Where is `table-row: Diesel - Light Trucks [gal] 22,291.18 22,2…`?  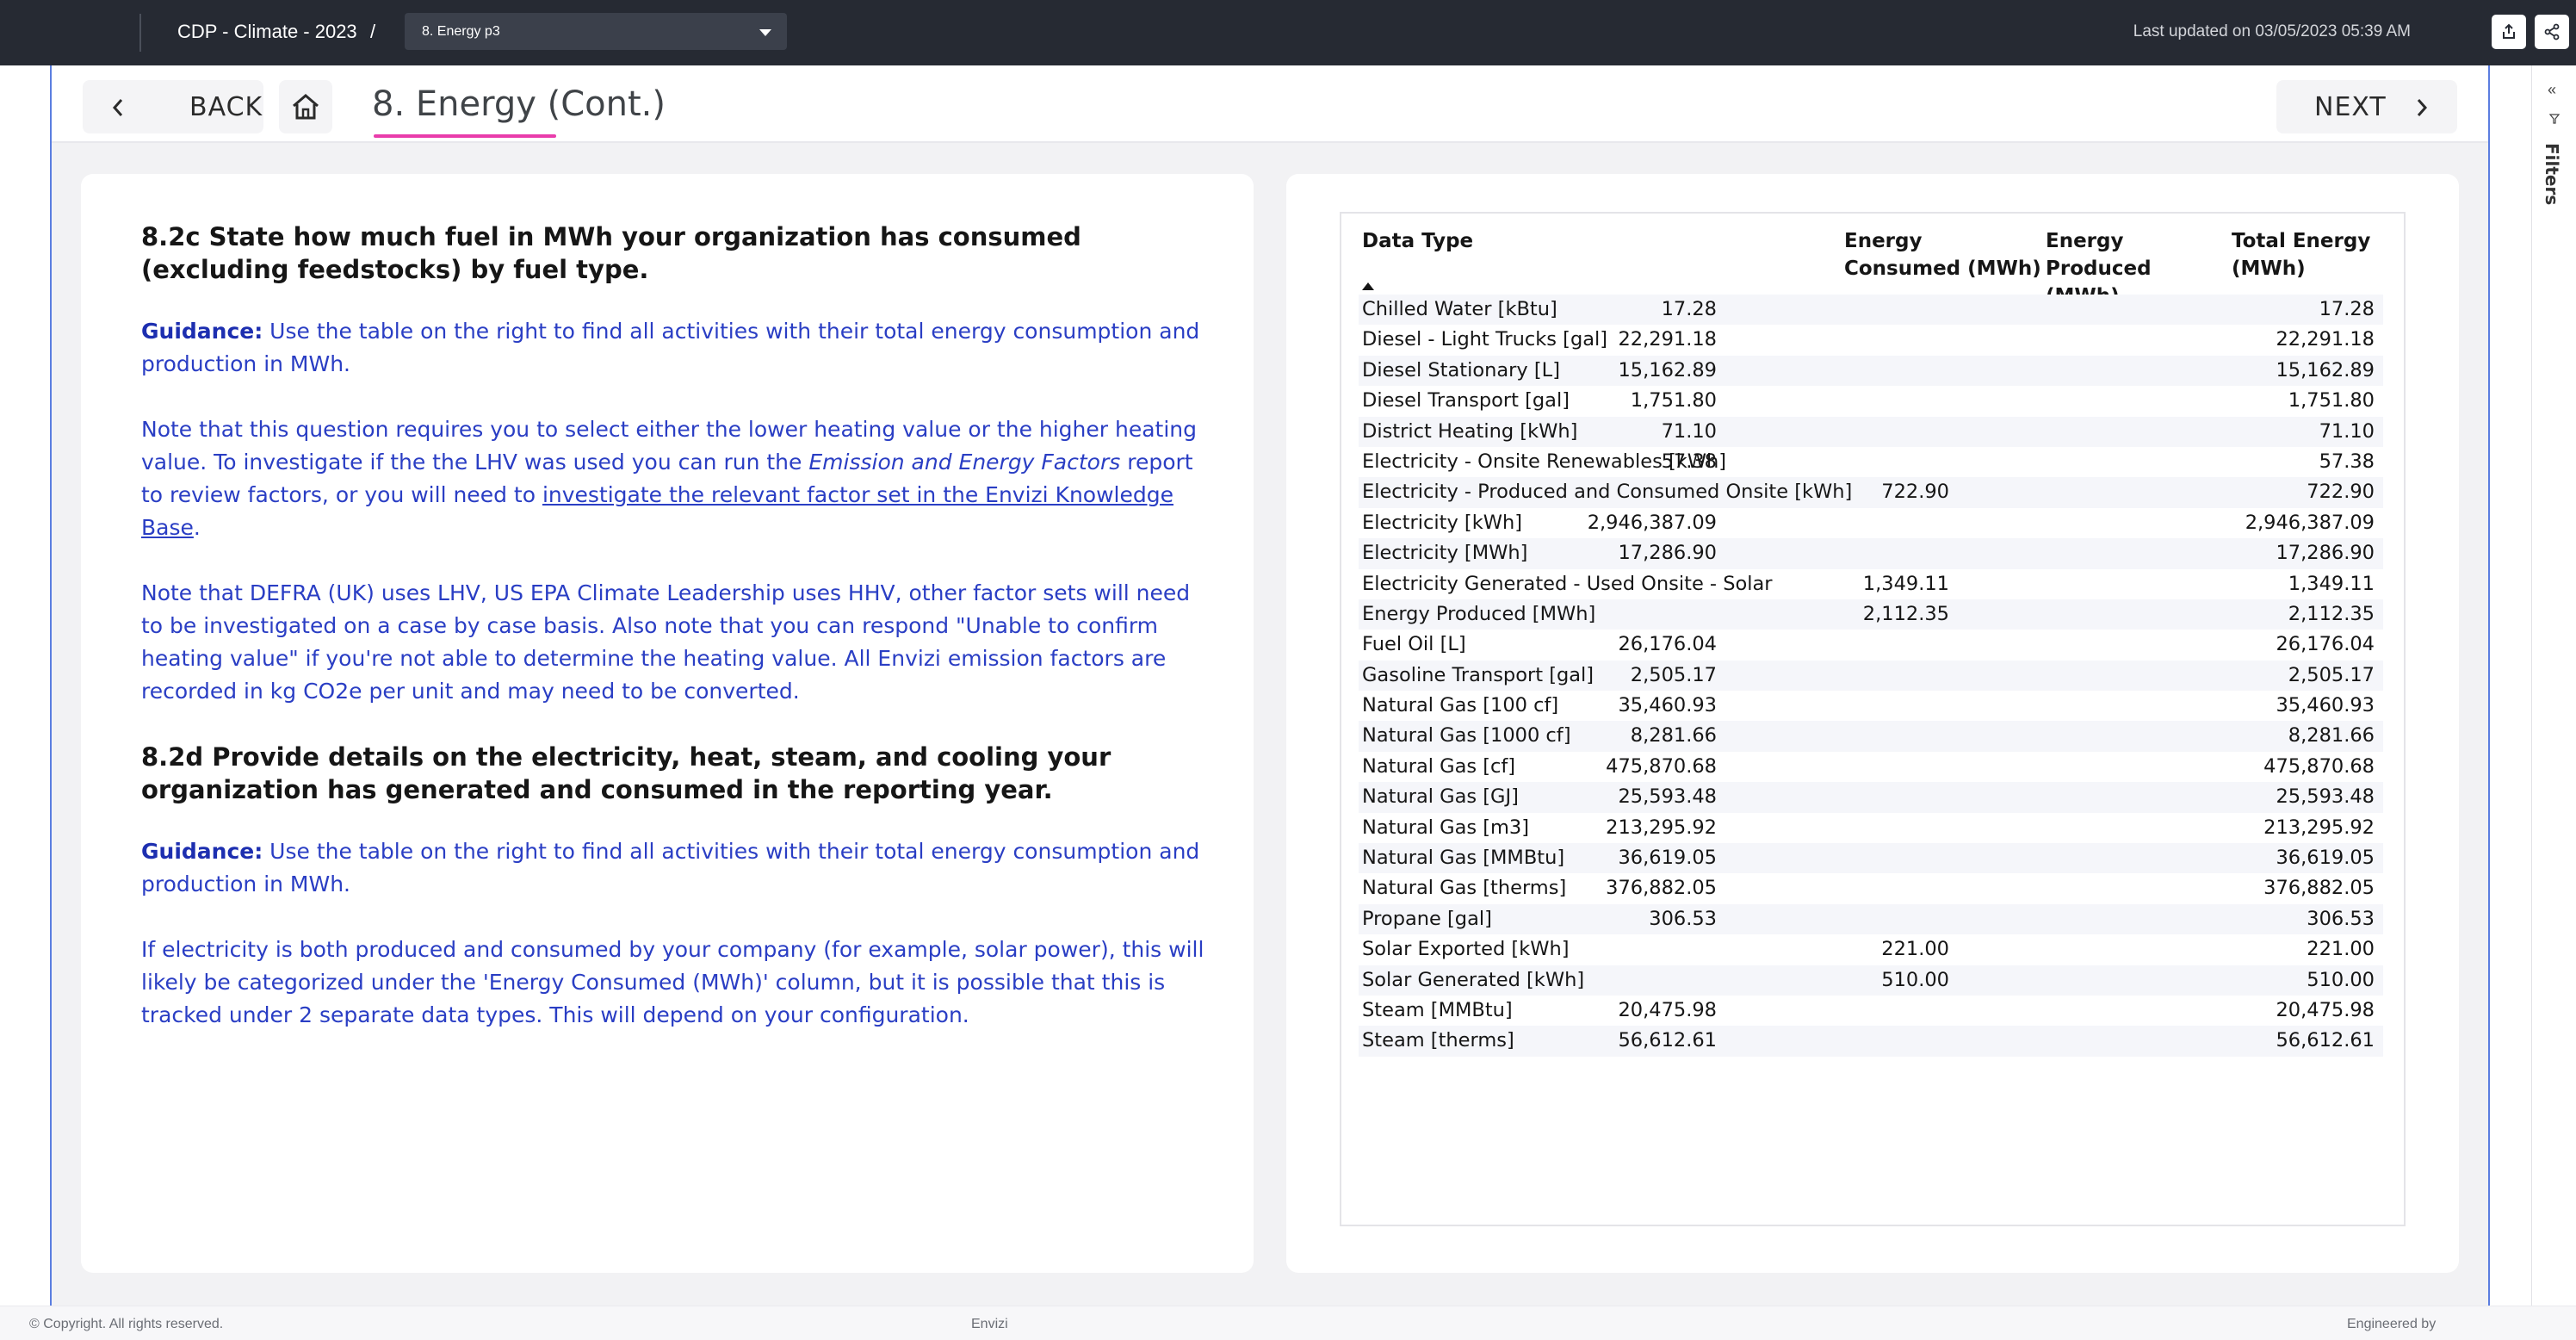 table-row: Diesel - Light Trucks [gal] 22,291.18 22,2… is located at coordinates (1871, 340).